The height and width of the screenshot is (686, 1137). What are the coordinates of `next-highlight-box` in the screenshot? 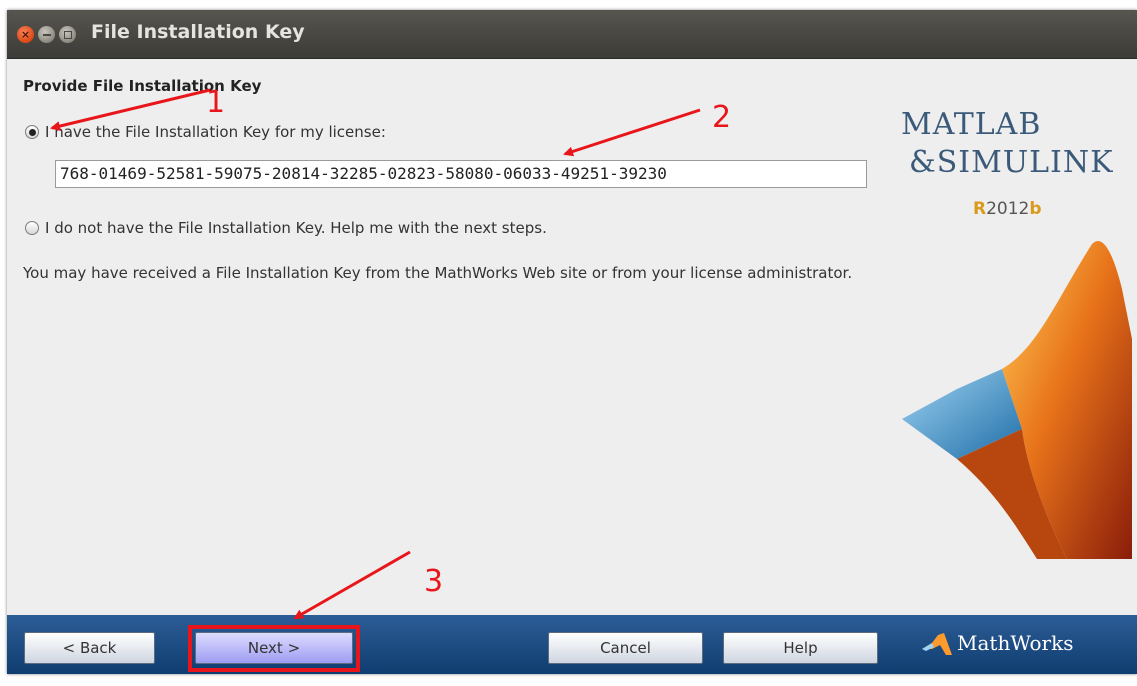 It's located at (274, 648).